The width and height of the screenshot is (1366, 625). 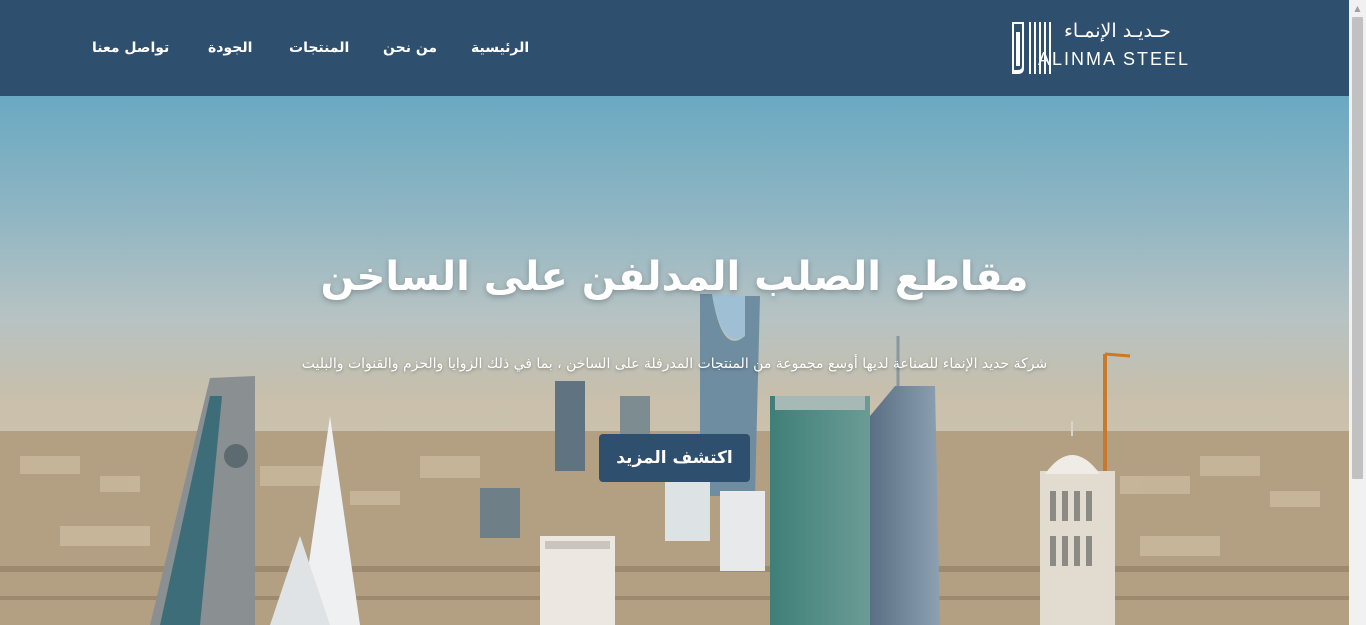 What do you see at coordinates (410, 48) in the screenshot?
I see `nav-item-about: من نحن` at bounding box center [410, 48].